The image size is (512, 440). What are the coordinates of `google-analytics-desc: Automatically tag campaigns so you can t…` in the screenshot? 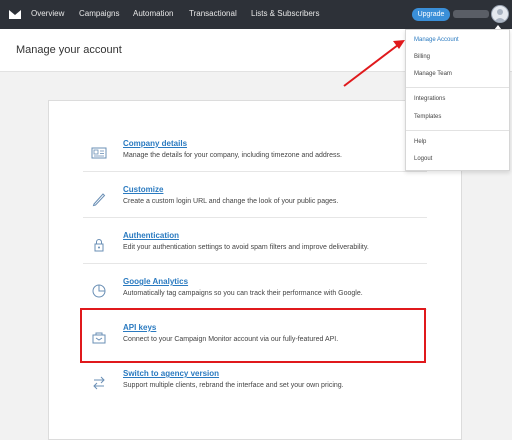 It's located at (243, 293).